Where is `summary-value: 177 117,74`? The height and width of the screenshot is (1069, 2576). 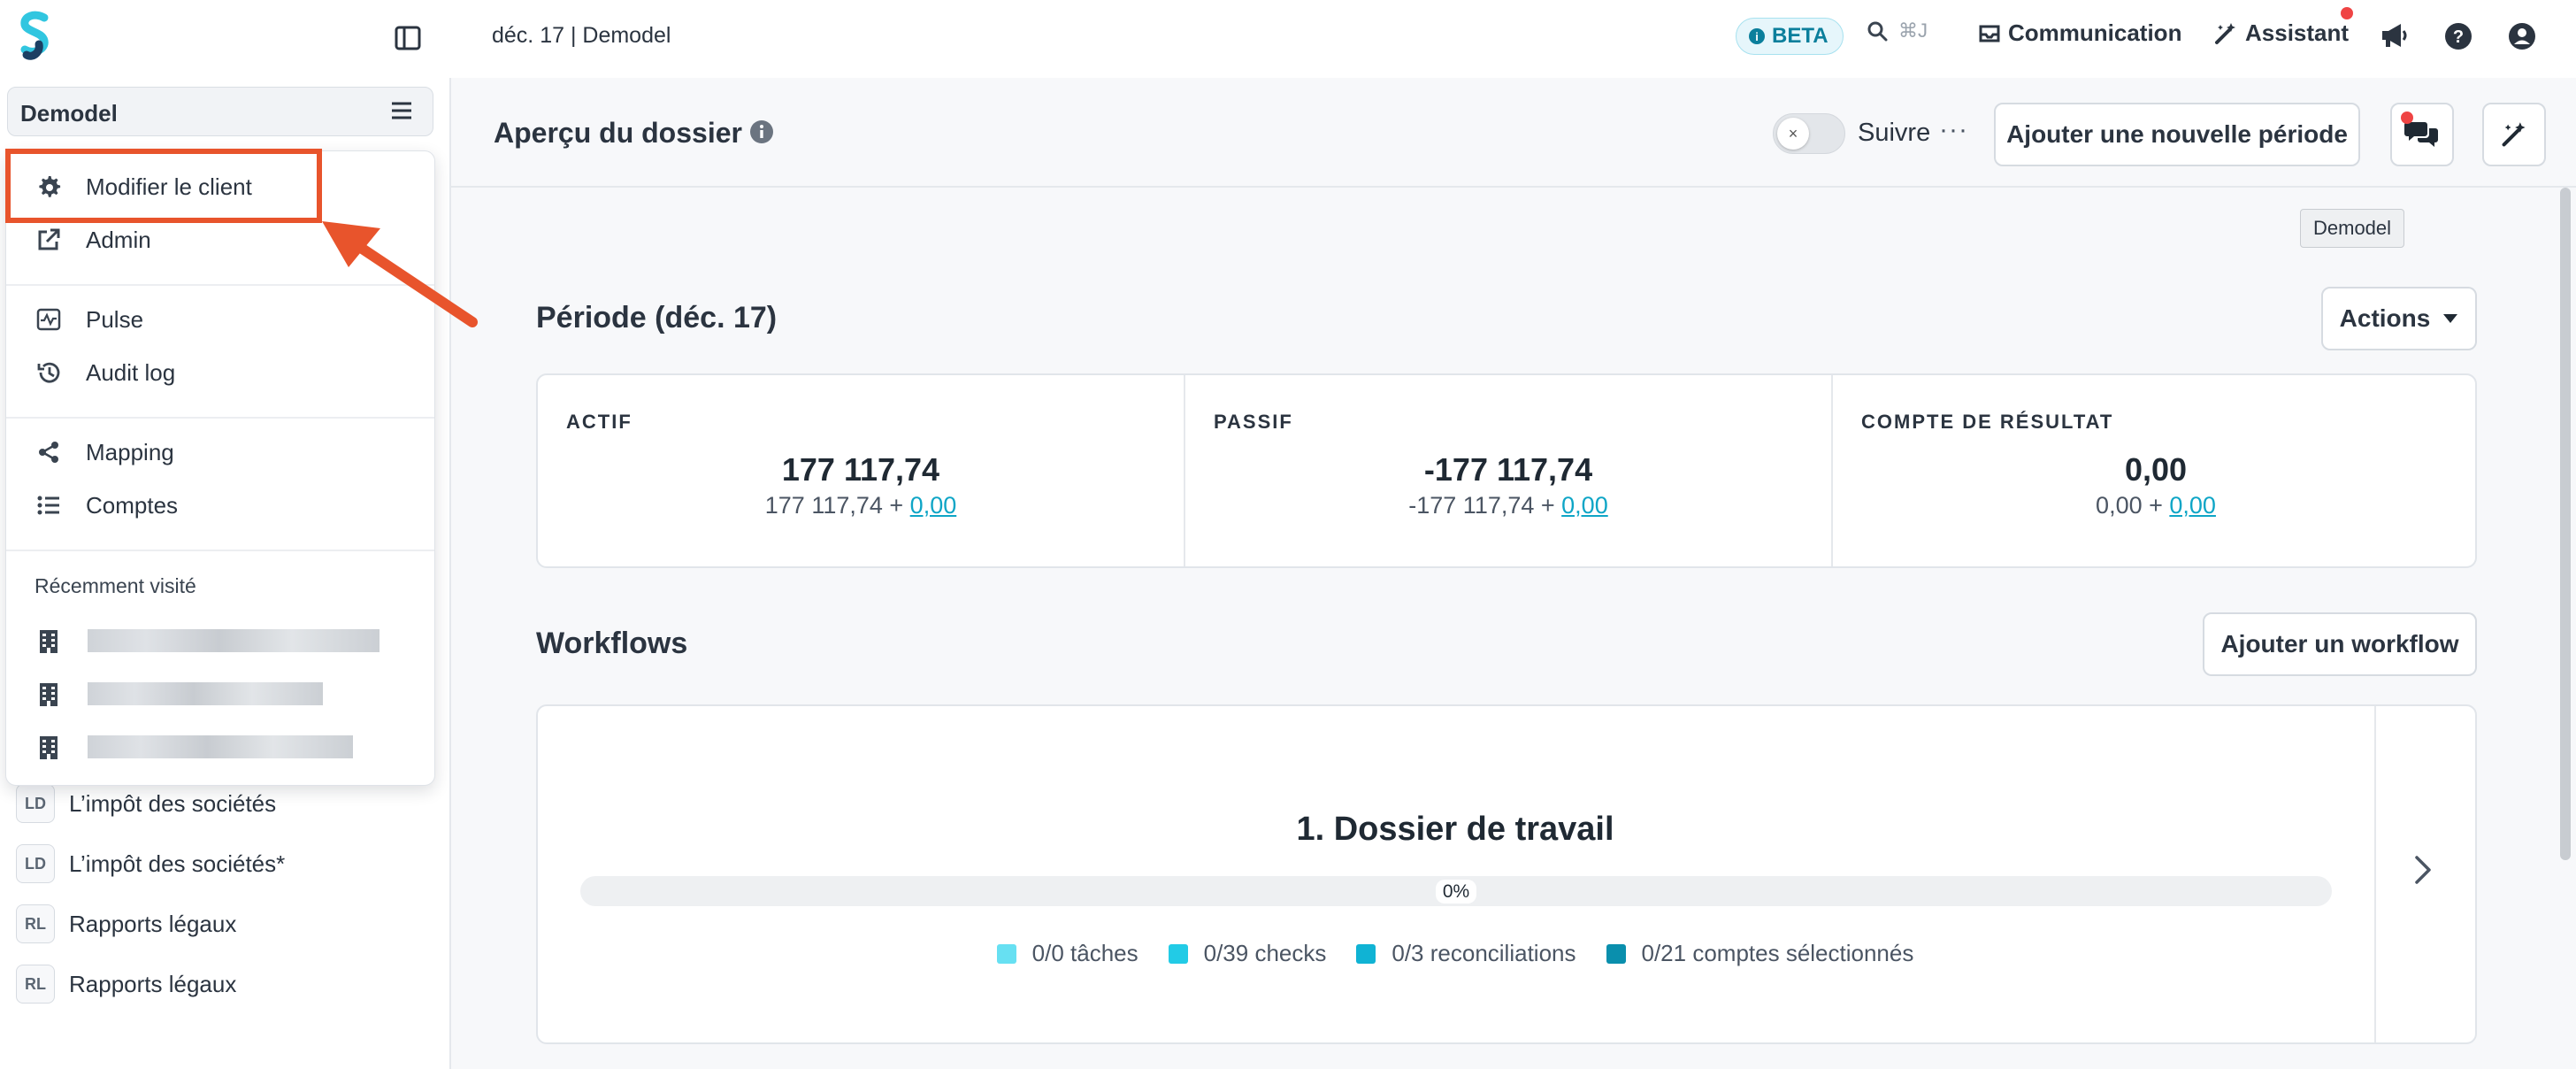
summary-value: 177 117,74 is located at coordinates (860, 469).